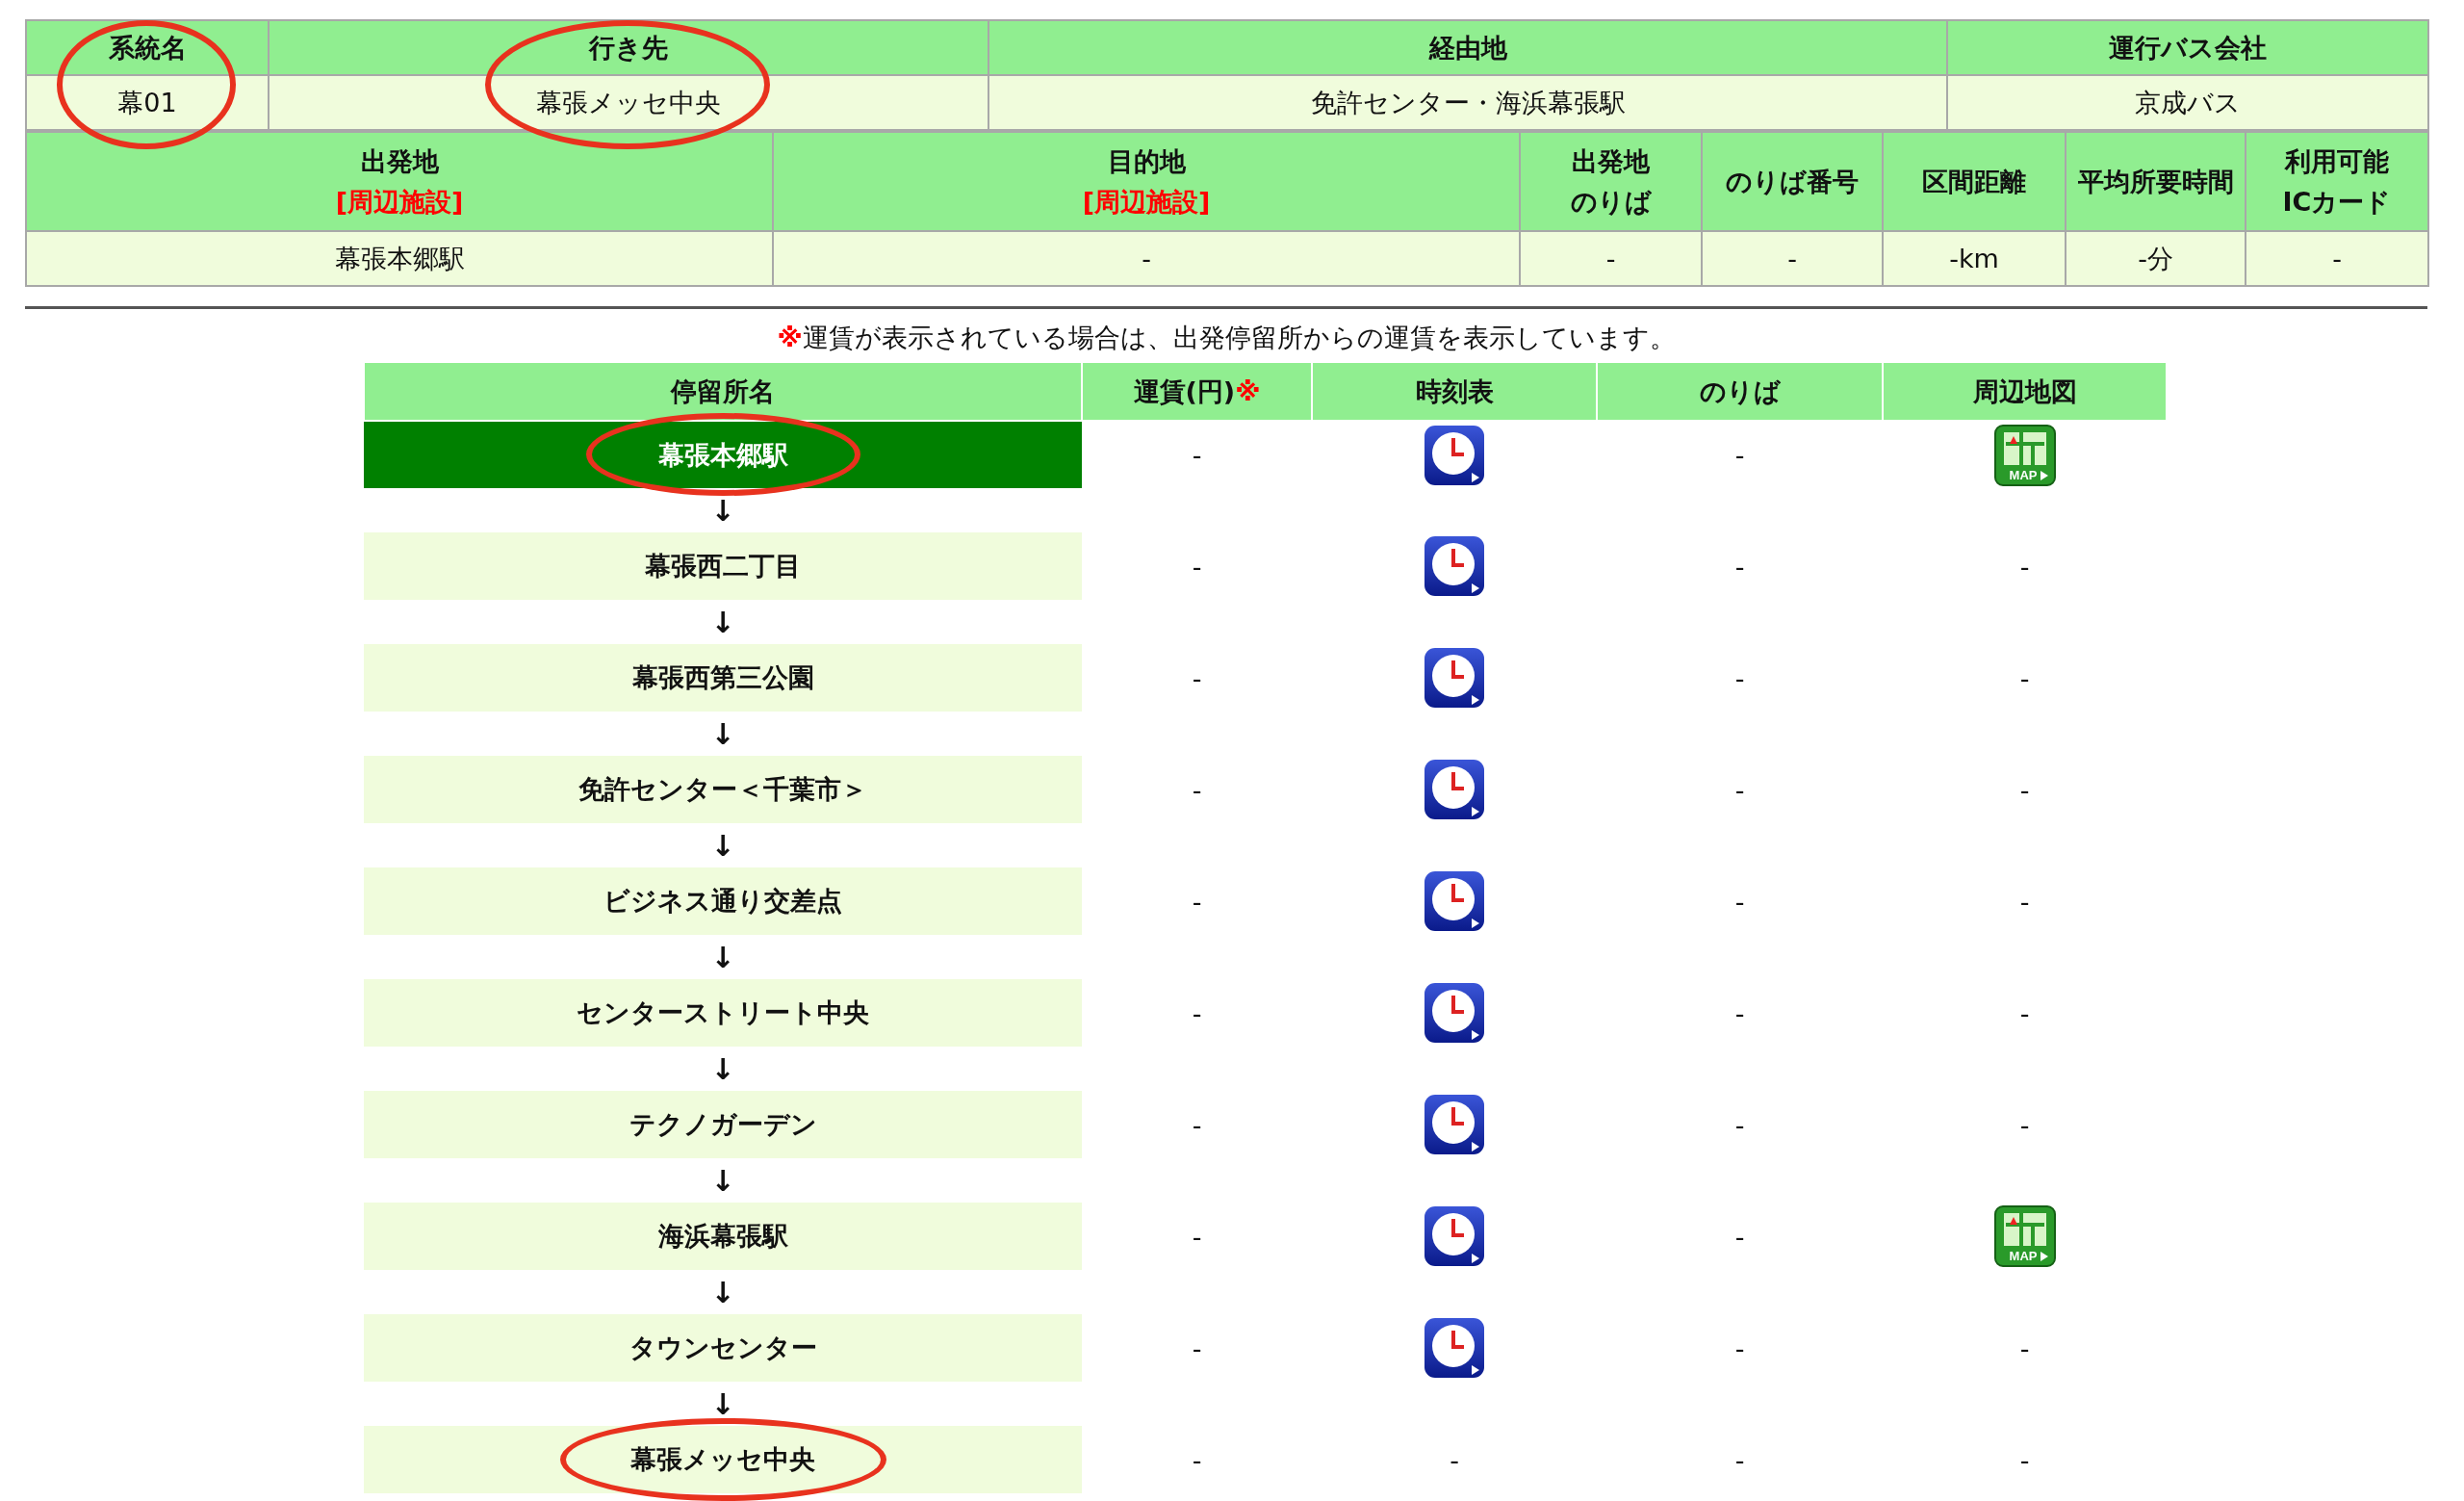 Image resolution: width=2464 pixels, height=1501 pixels. I want to click on table-cell: 京成バス, so click(2187, 102).